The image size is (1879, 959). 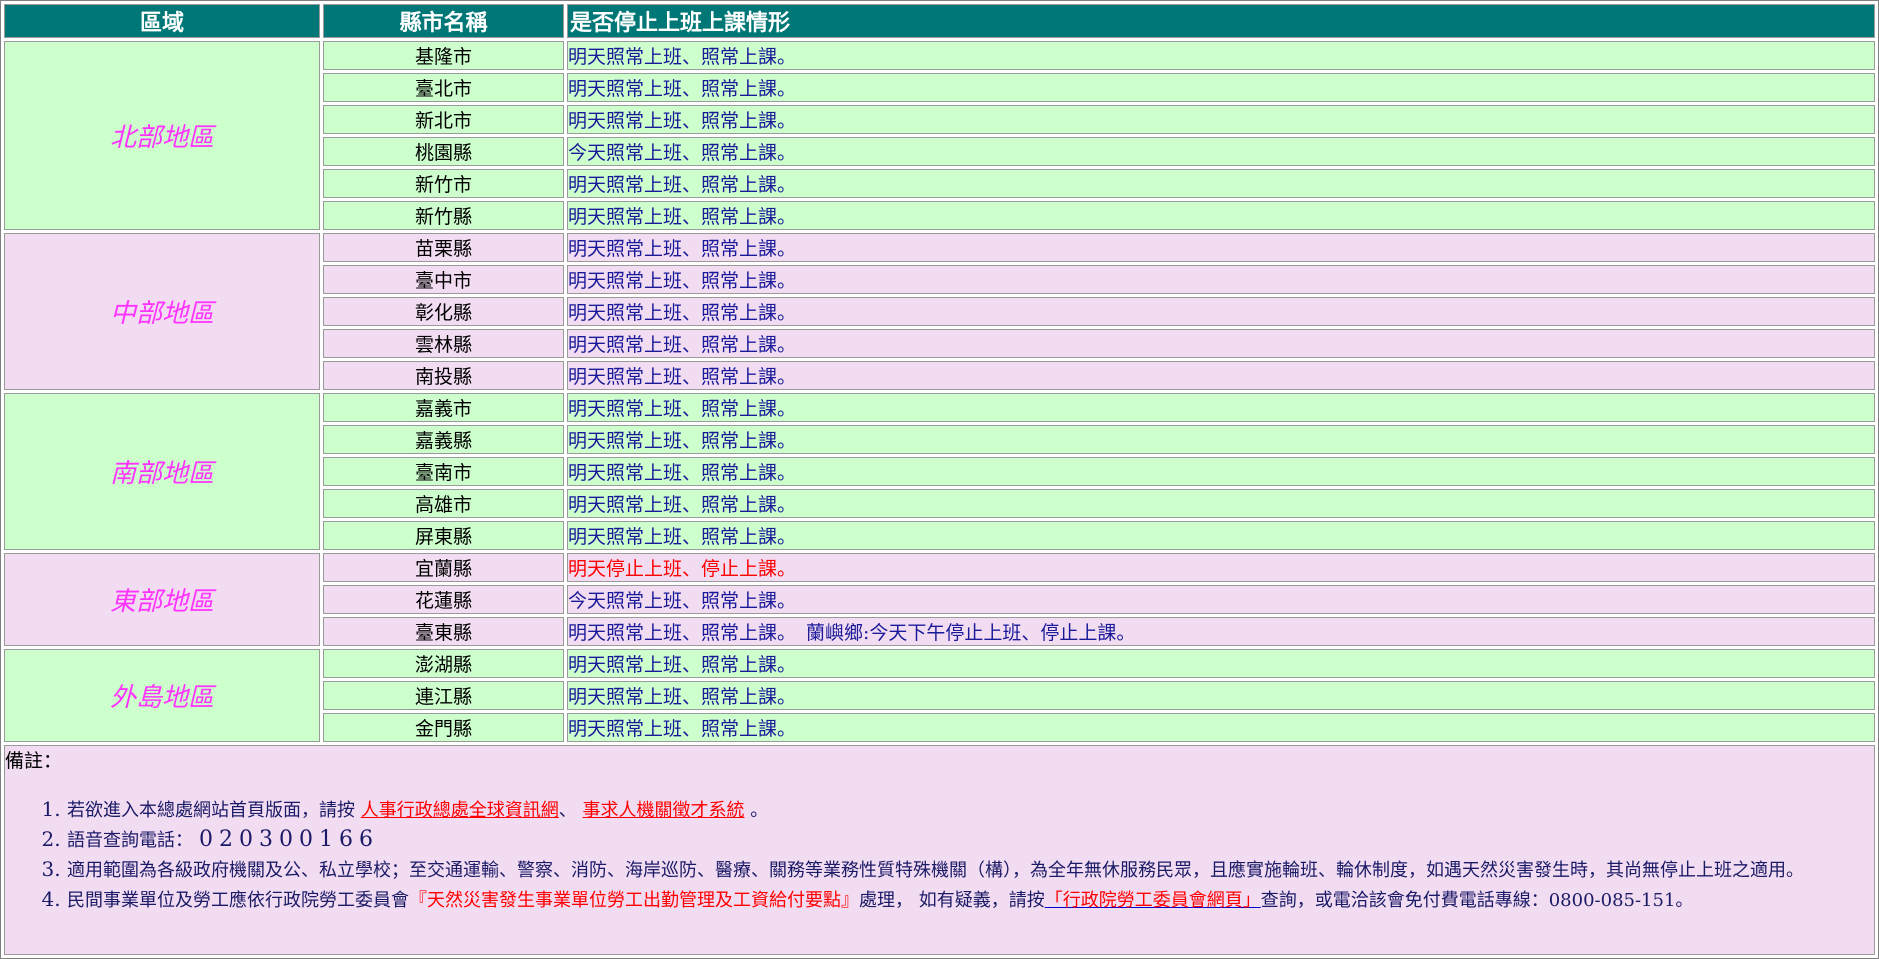 What do you see at coordinates (443, 535) in the screenshot?
I see `county-name: 屏東縣` at bounding box center [443, 535].